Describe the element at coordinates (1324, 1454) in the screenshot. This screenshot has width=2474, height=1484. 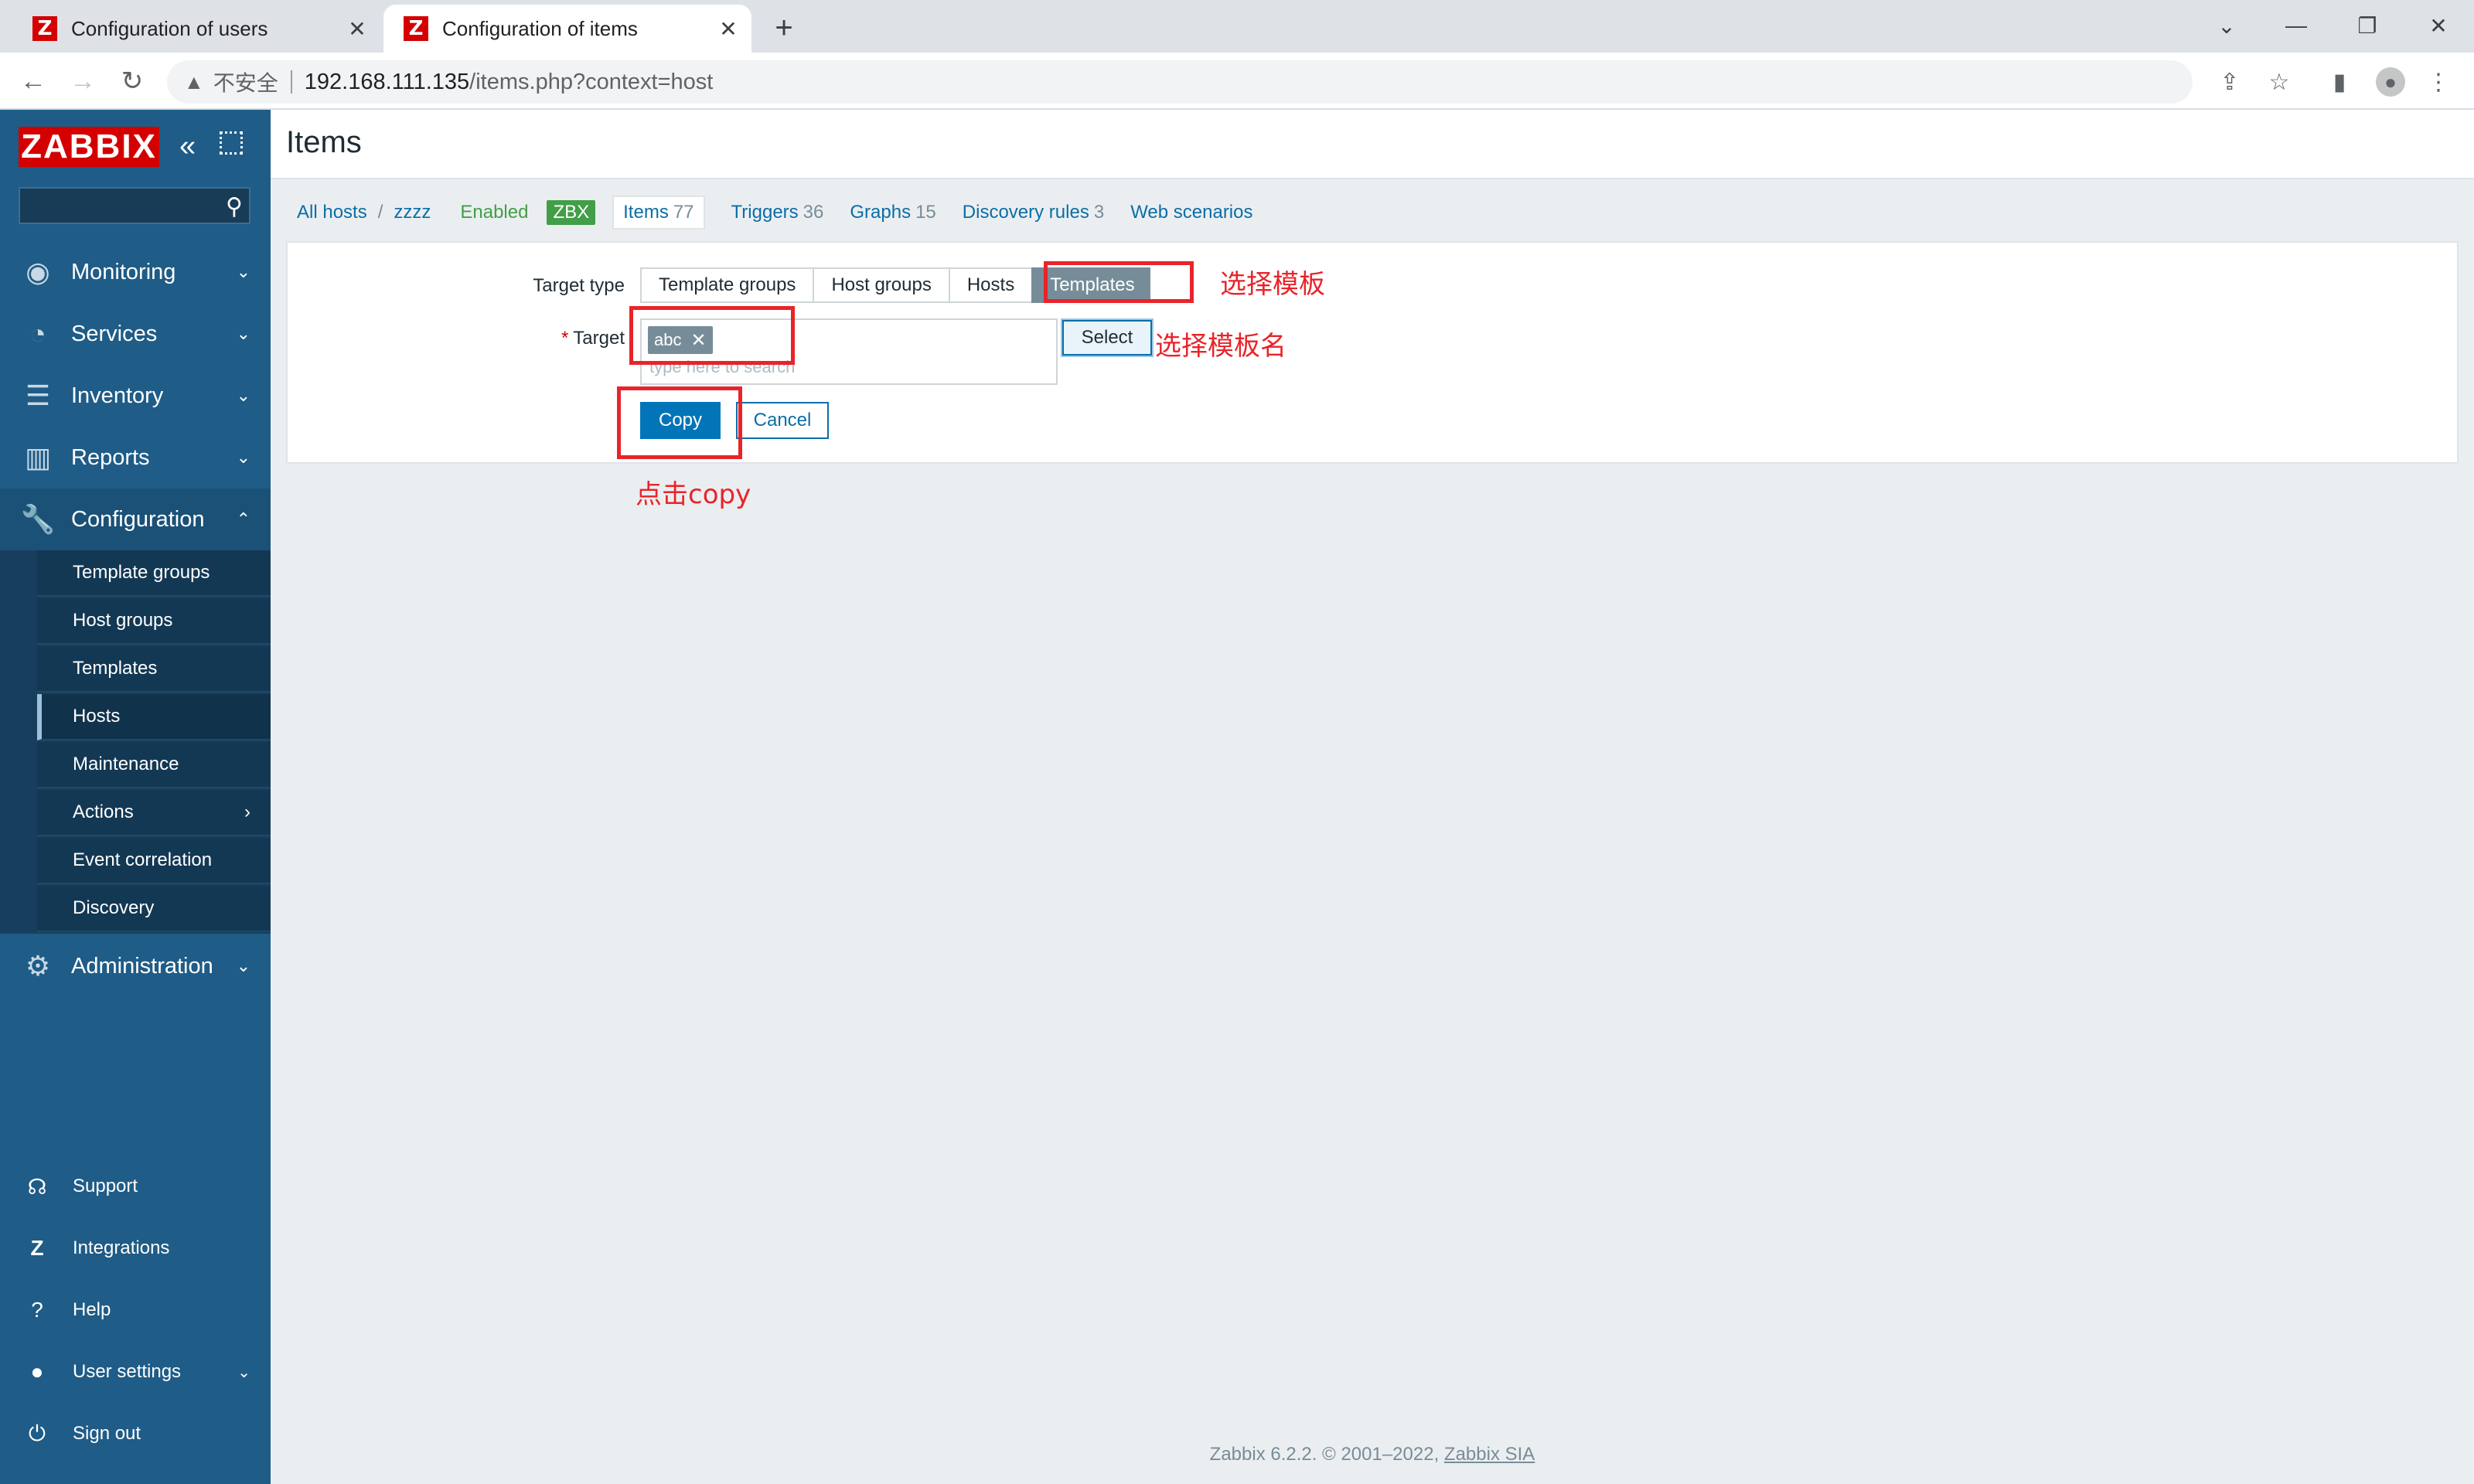
I see `footer-text: Zabbix 6.2.2. © 2001–2022,` at that location.